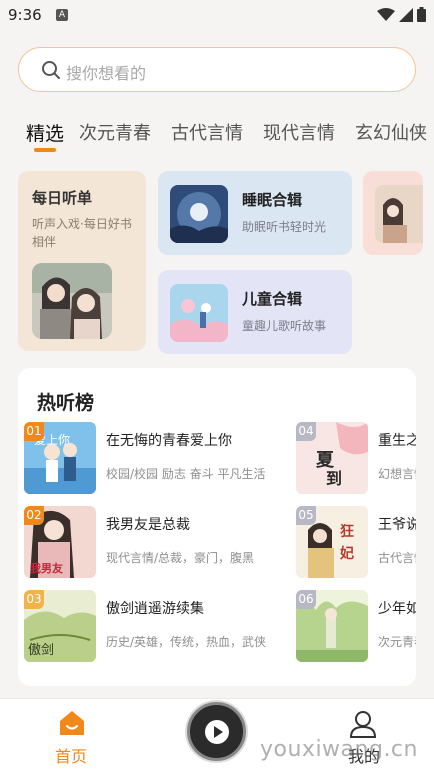  What do you see at coordinates (72, 735) in the screenshot?
I see `nav-home: 首页` at bounding box center [72, 735].